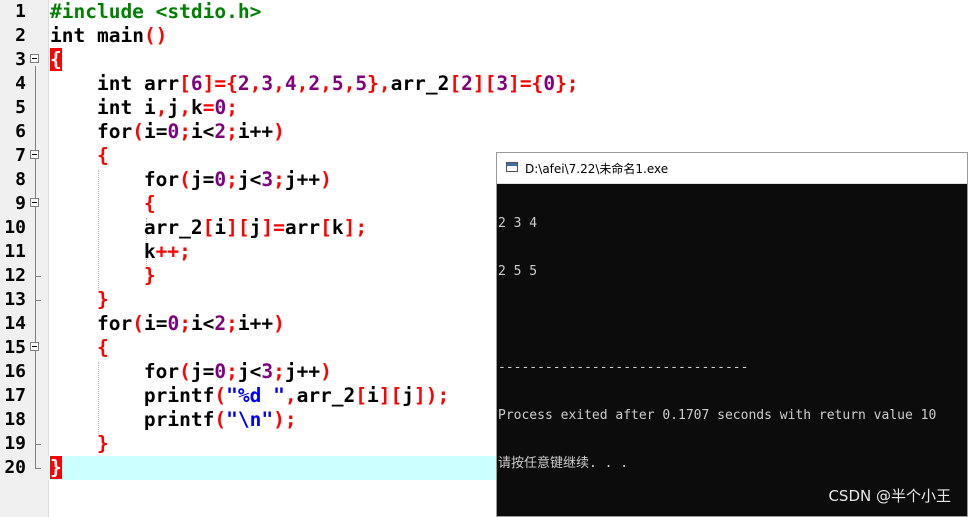  What do you see at coordinates (732, 168) in the screenshot?
I see `console-titlebar: D:\afei\7.22\未命名1.exe` at bounding box center [732, 168].